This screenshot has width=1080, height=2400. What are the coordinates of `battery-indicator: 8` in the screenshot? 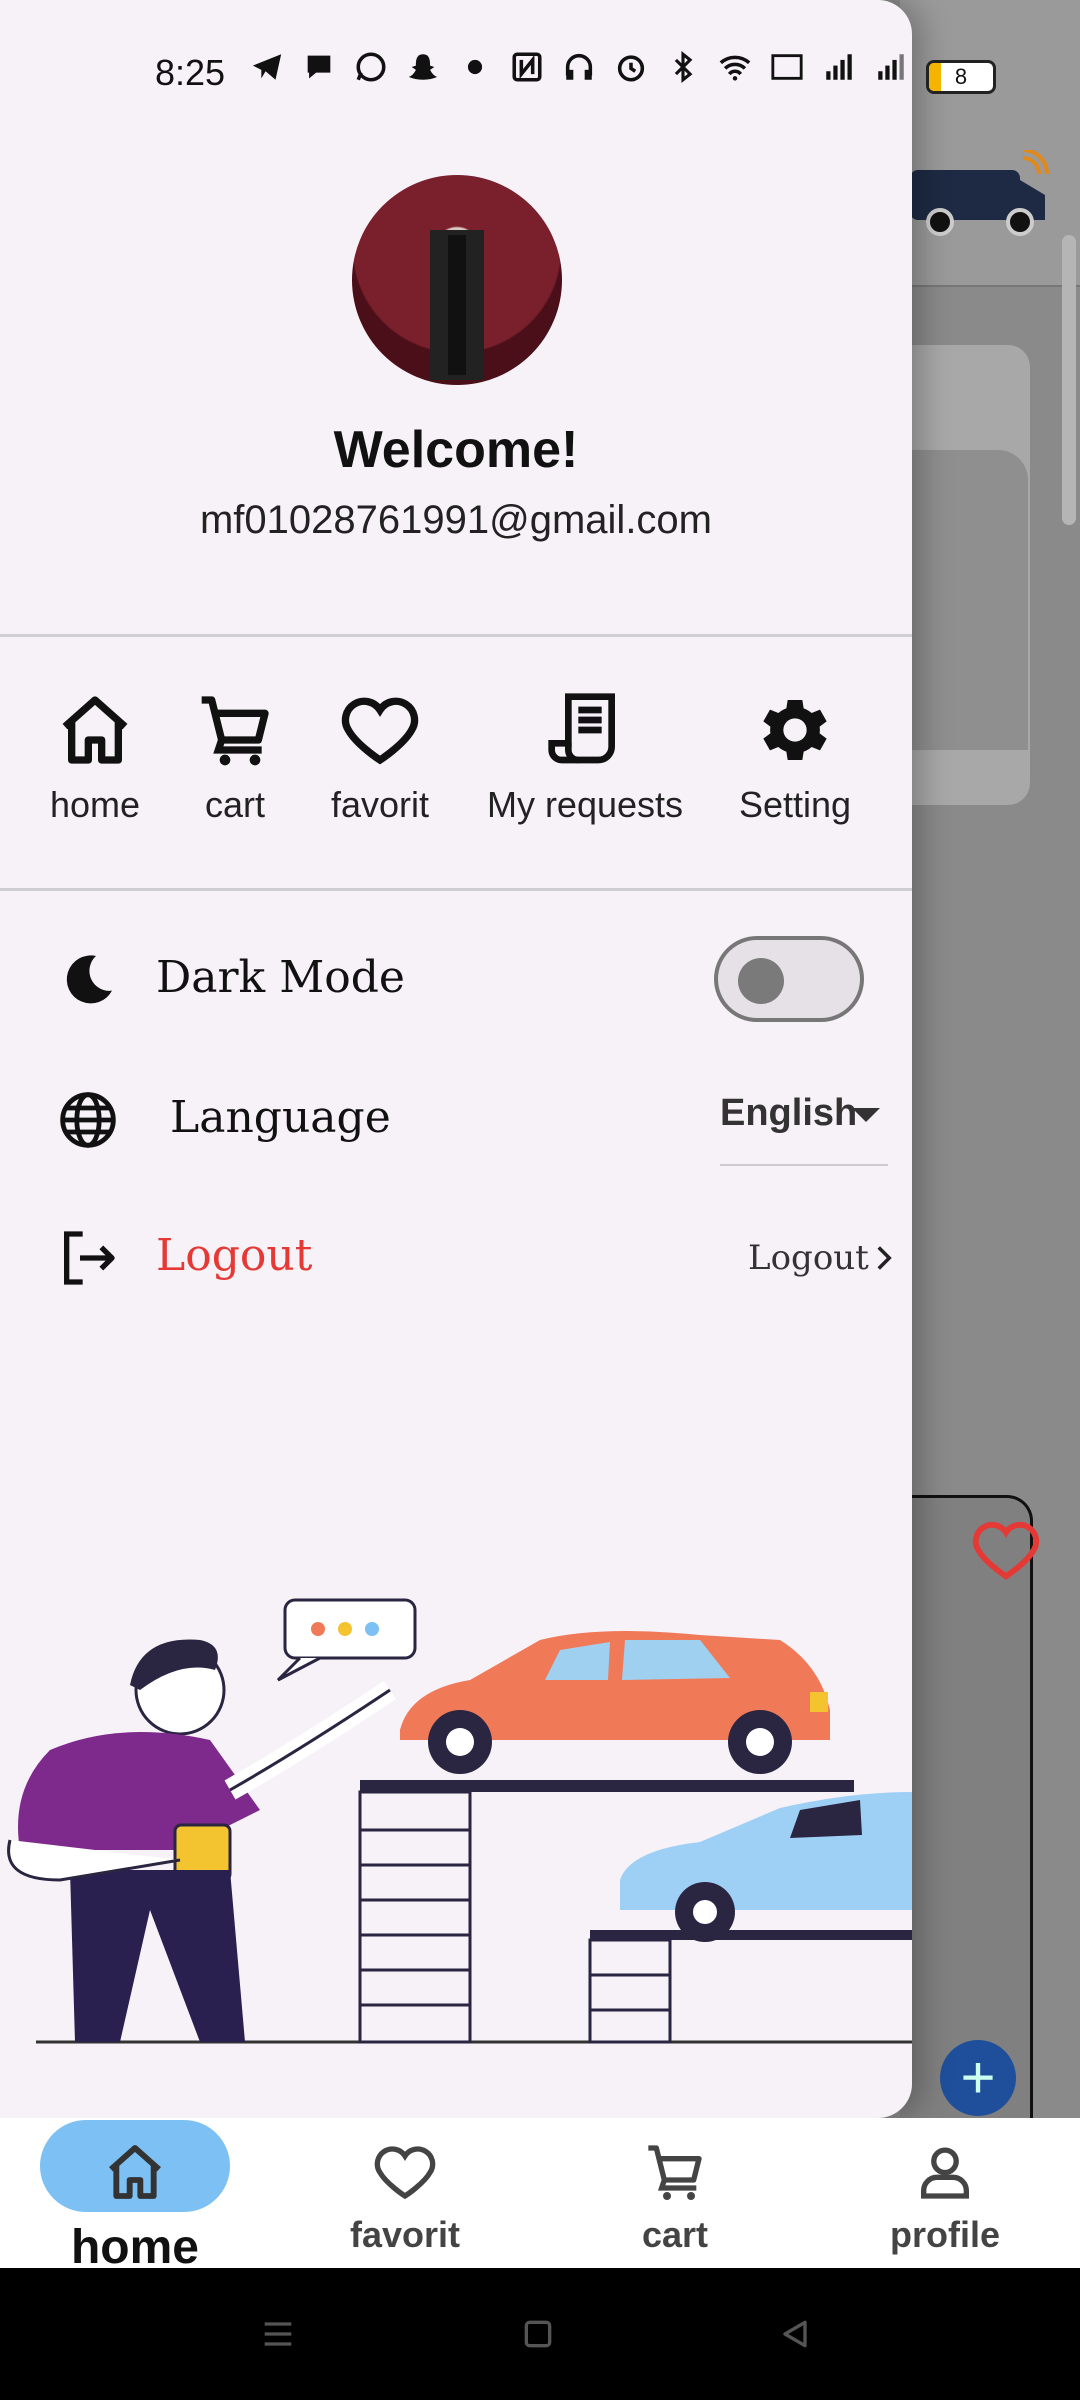 It's located at (961, 77).